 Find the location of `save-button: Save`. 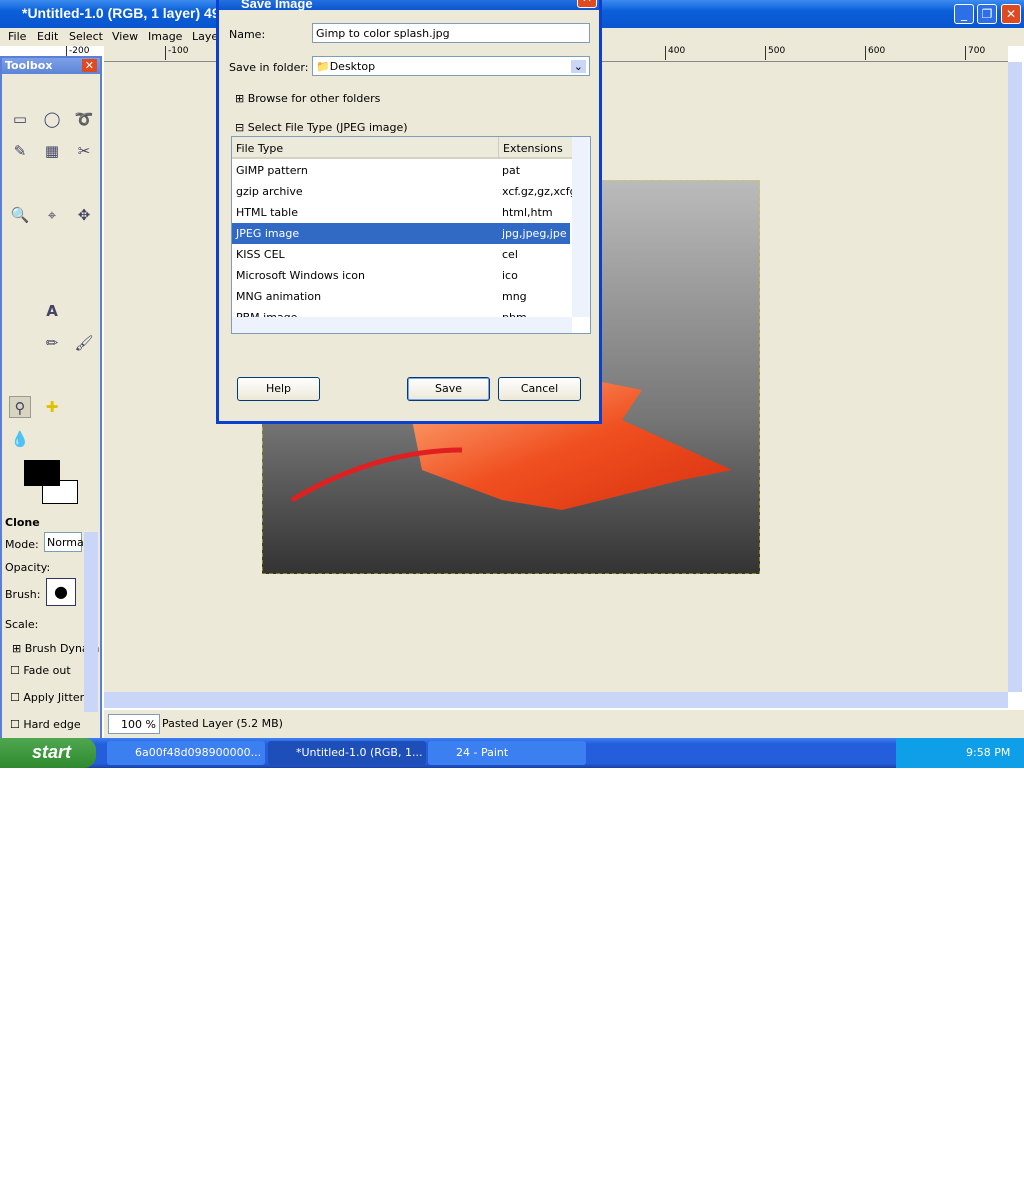

save-button: Save is located at coordinates (448, 389).